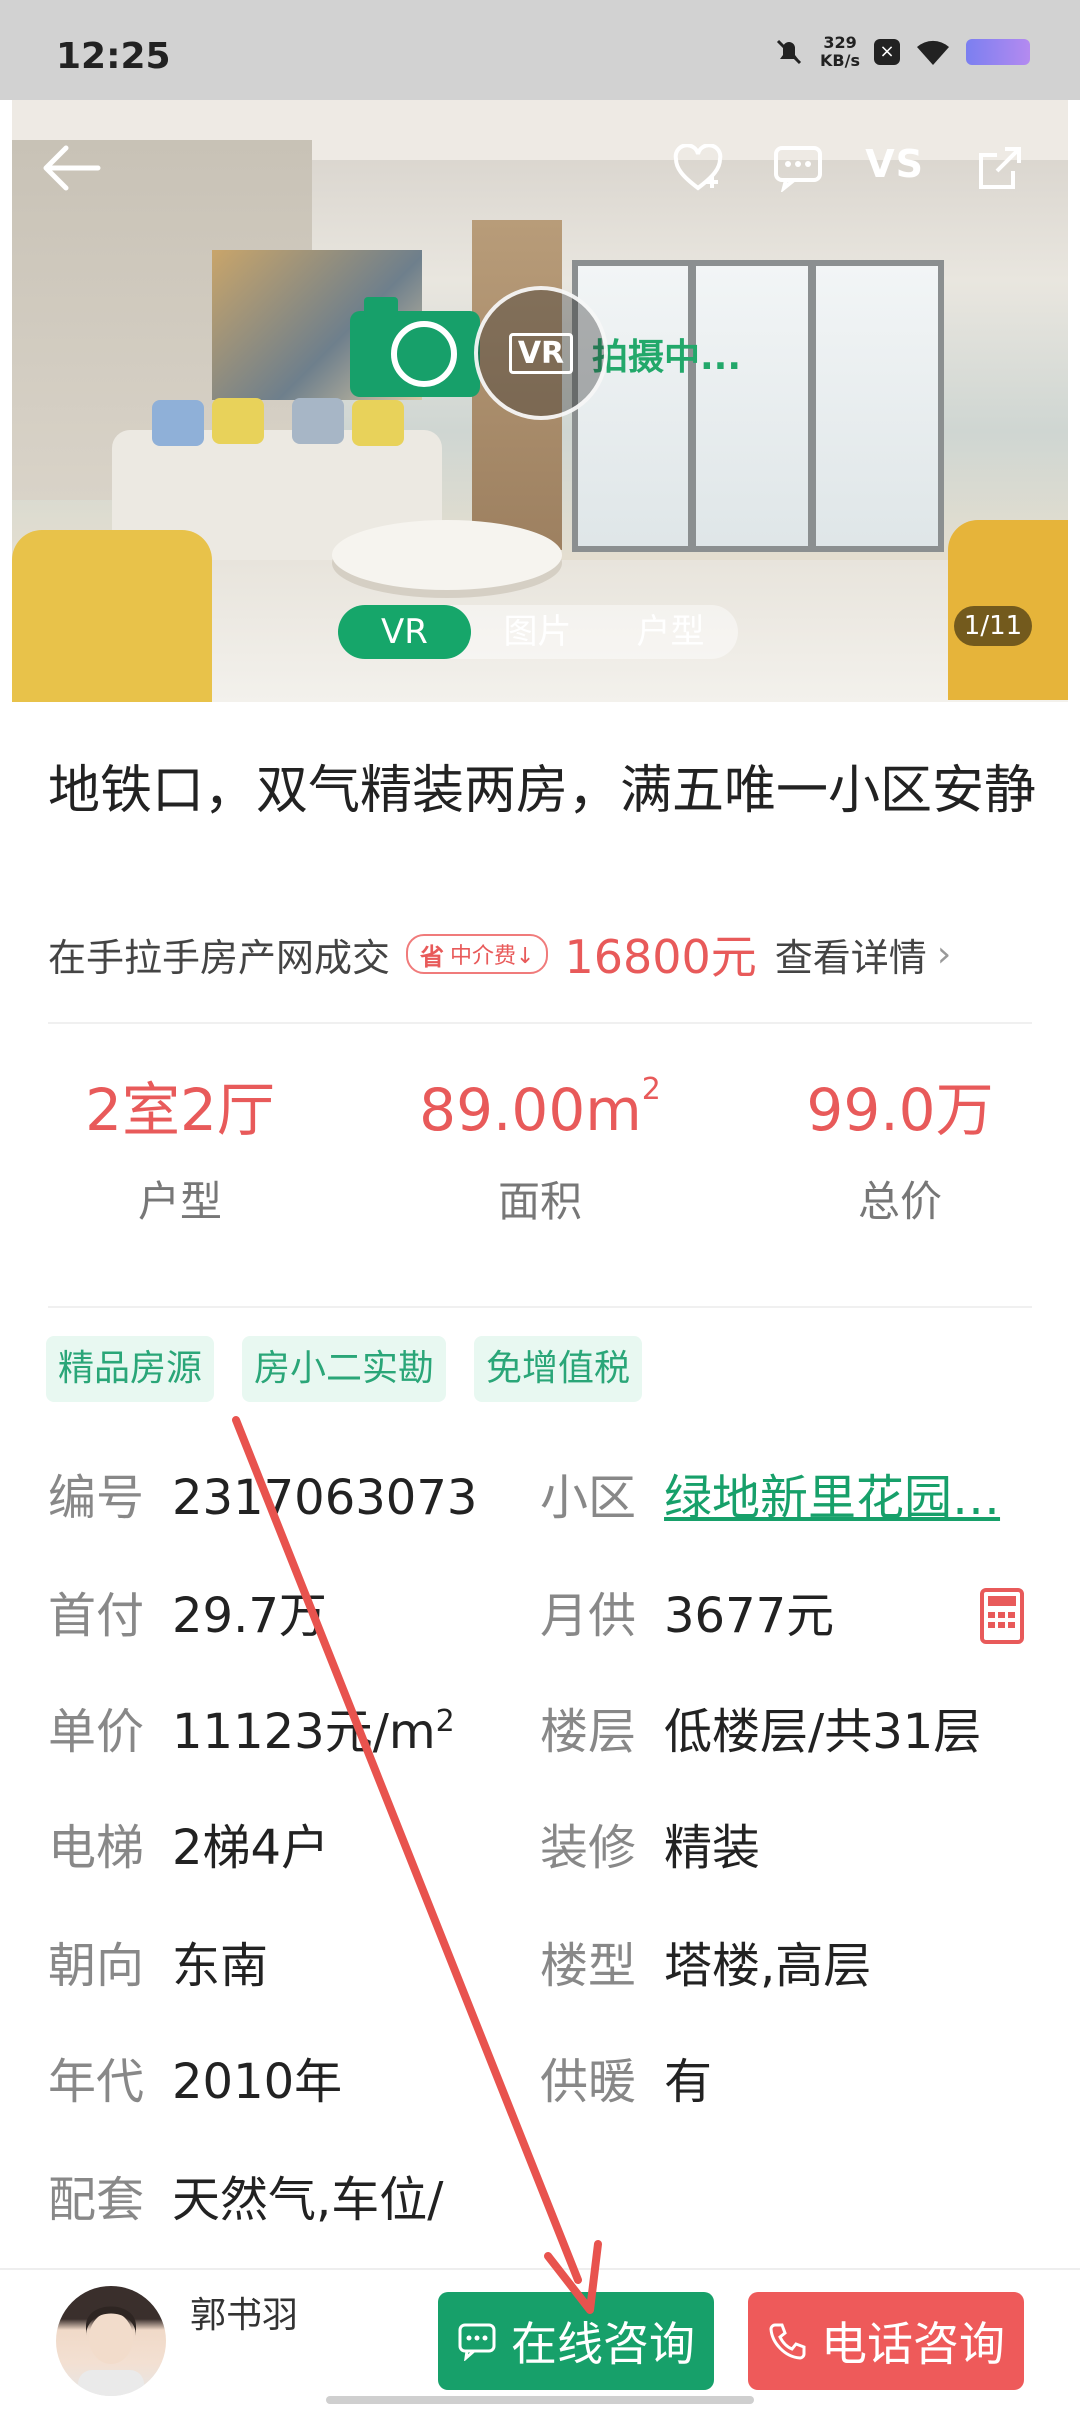 This screenshot has width=1080, height=2410. I want to click on detail-unit-price: 单价 11123元/m2, so click(251, 1732).